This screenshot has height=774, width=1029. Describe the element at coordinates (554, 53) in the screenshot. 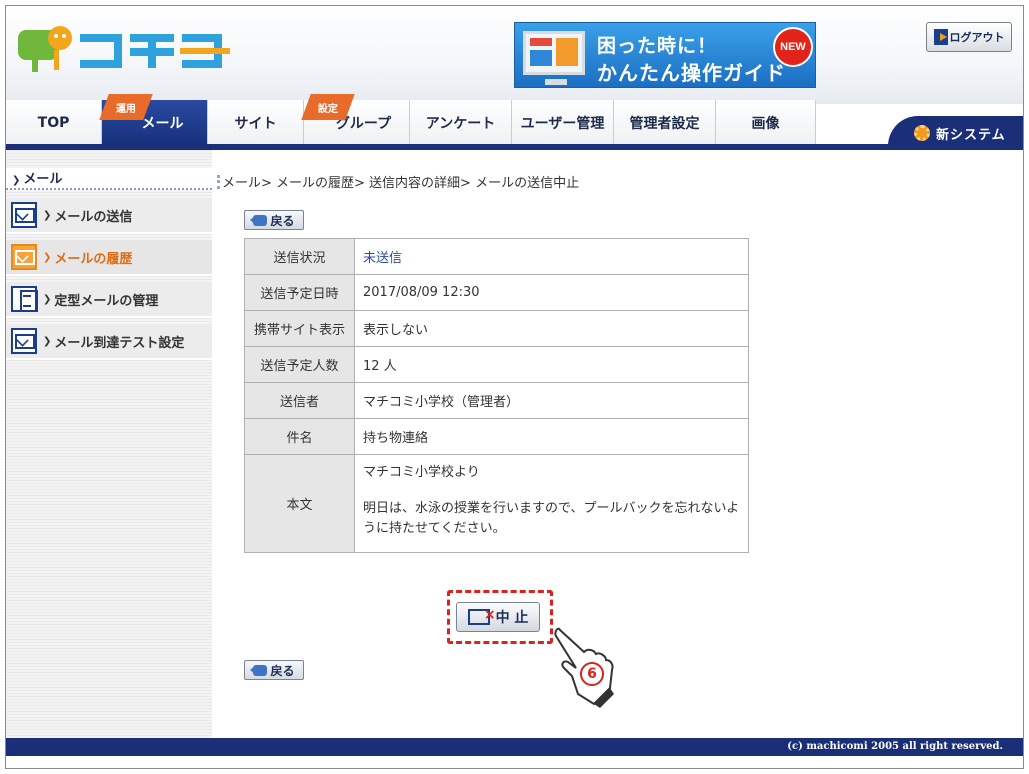

I see `monitor-icon` at that location.